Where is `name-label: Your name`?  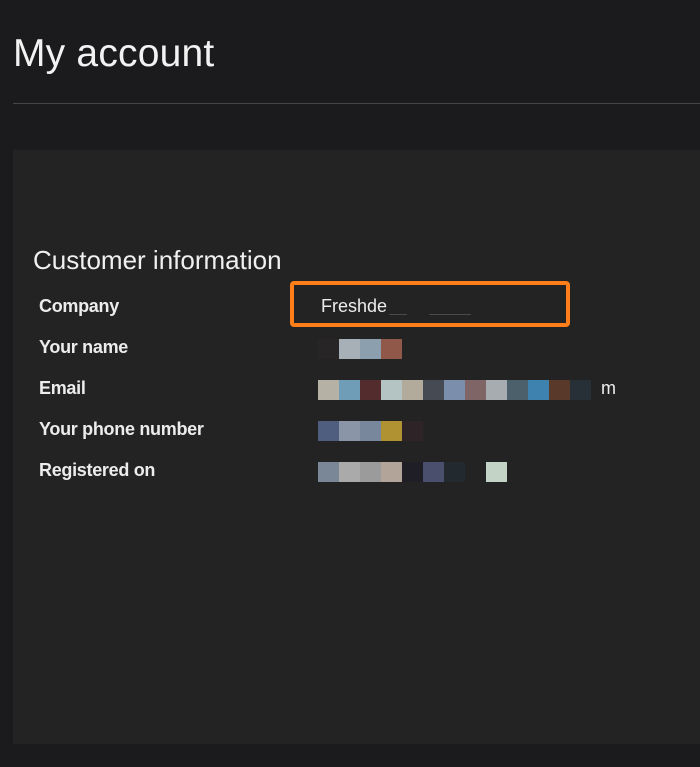 name-label: Your name is located at coordinates (83, 347).